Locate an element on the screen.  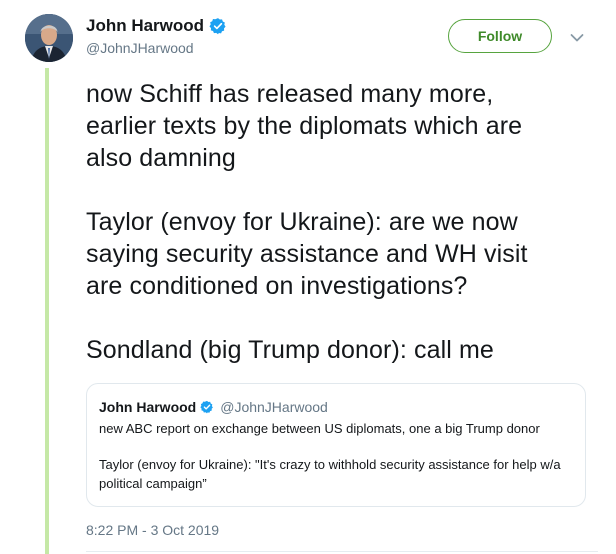
author-name: John Harwood is located at coordinates (145, 26).